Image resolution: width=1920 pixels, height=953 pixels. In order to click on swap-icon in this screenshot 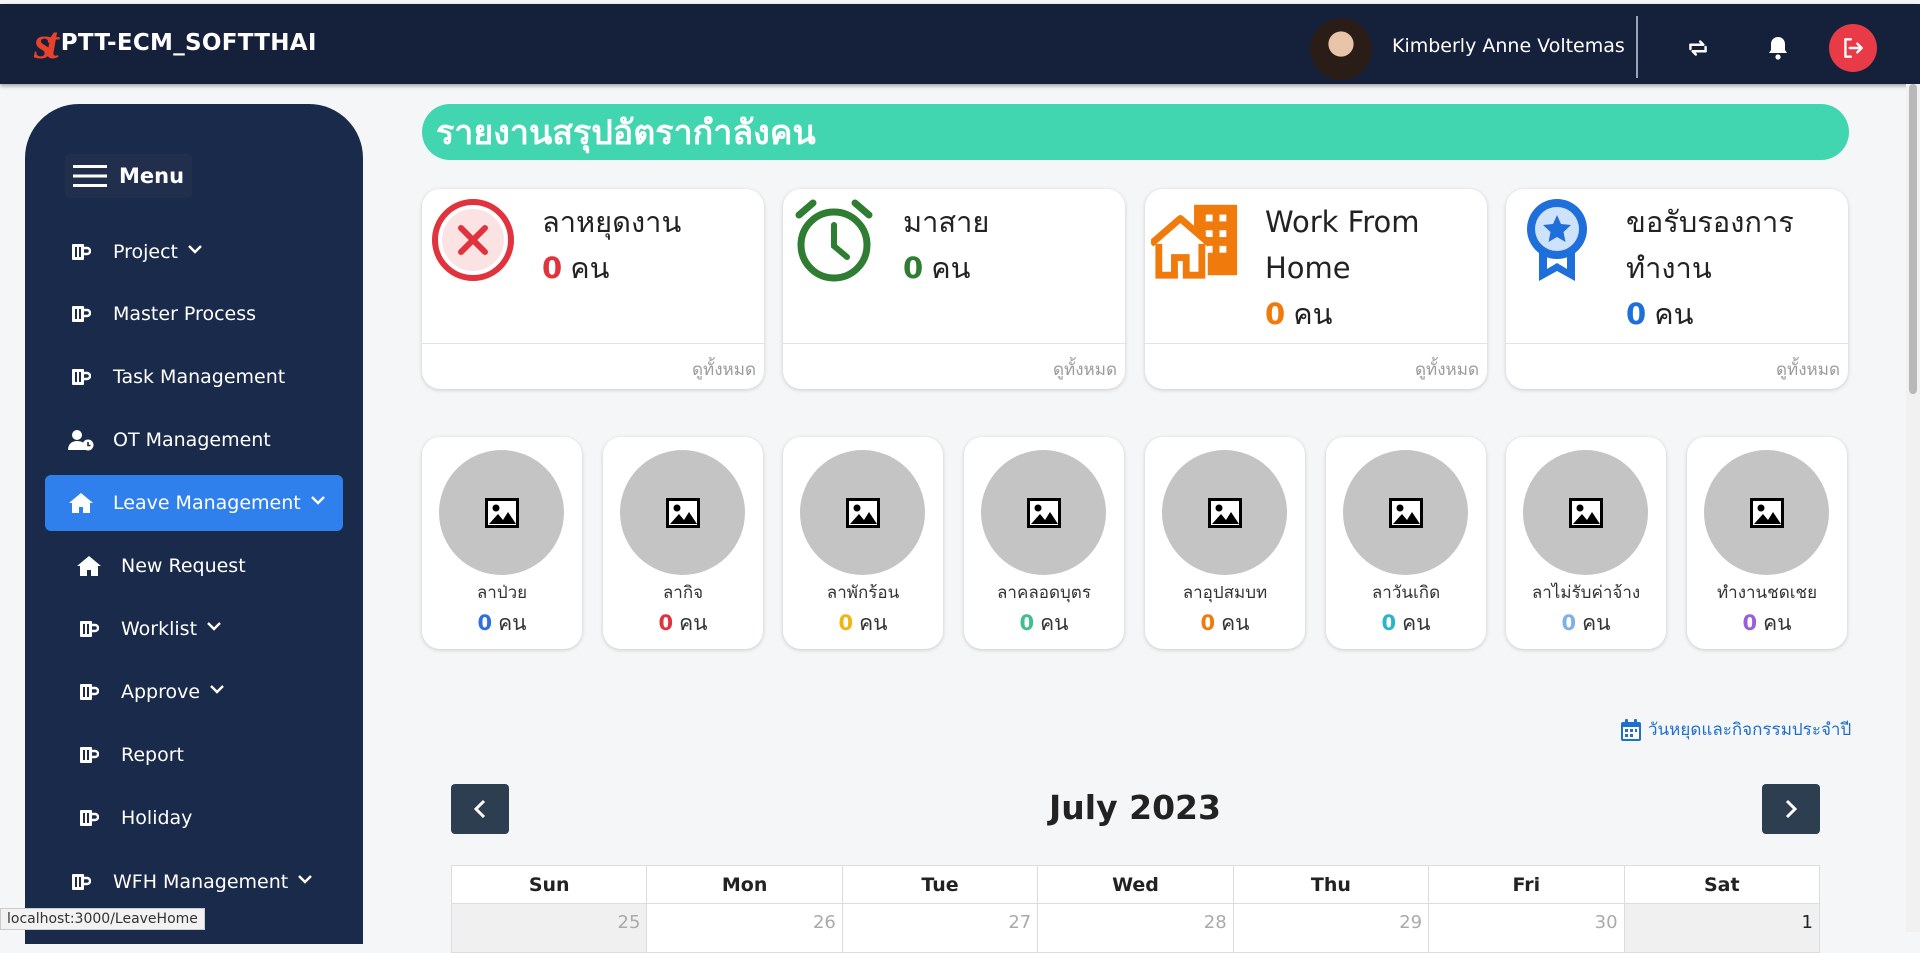, I will do `click(1698, 48)`.